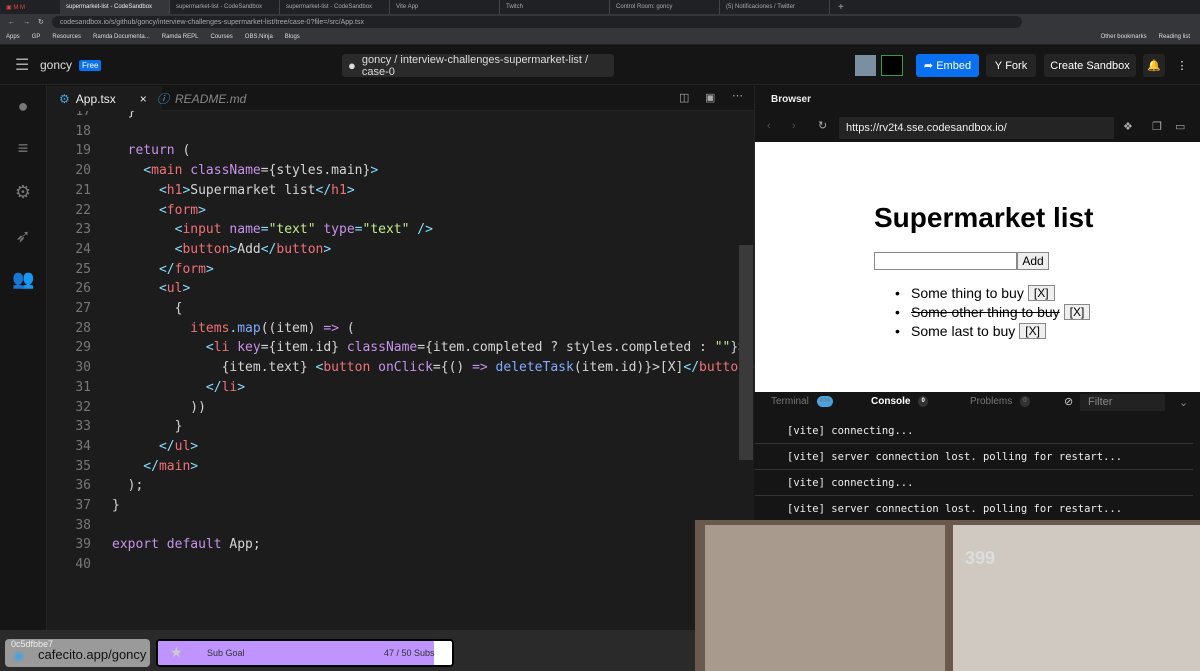  I want to click on code-token: onClick, so click(401, 368).